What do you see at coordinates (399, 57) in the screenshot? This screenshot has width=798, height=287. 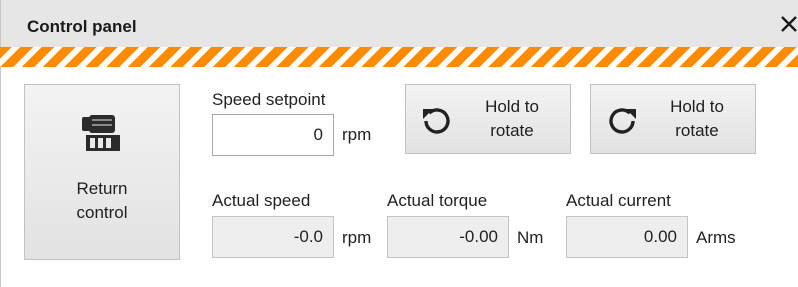 I see `hazard-stripe` at bounding box center [399, 57].